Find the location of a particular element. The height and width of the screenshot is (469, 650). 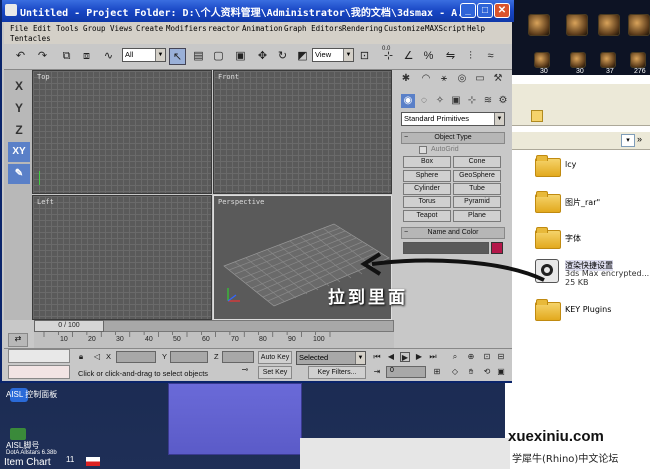

maximize-button: □ is located at coordinates (485, 10).